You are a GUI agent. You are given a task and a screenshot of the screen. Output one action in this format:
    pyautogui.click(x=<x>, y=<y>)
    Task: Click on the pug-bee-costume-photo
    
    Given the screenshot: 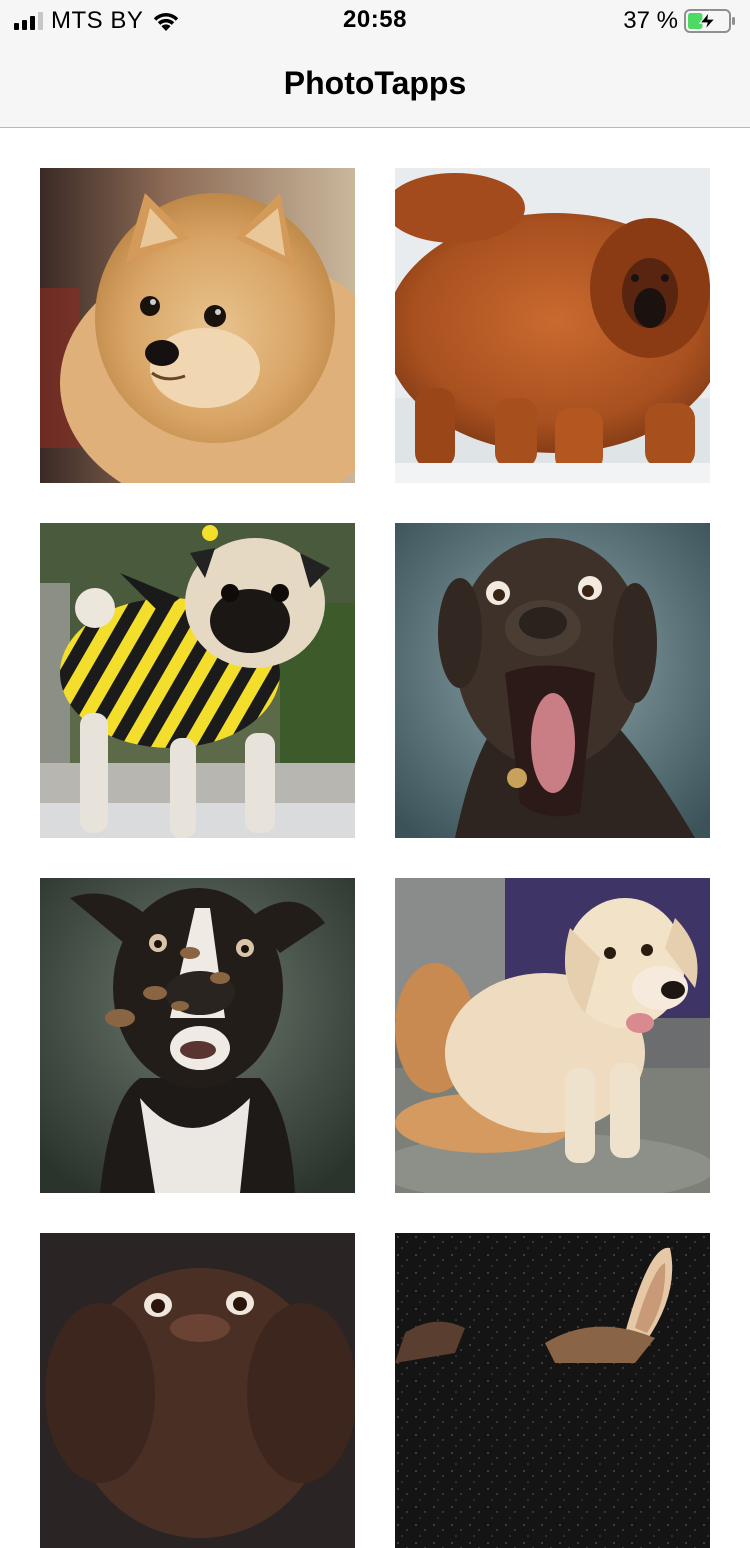 What is the action you would take?
    pyautogui.click(x=197, y=680)
    